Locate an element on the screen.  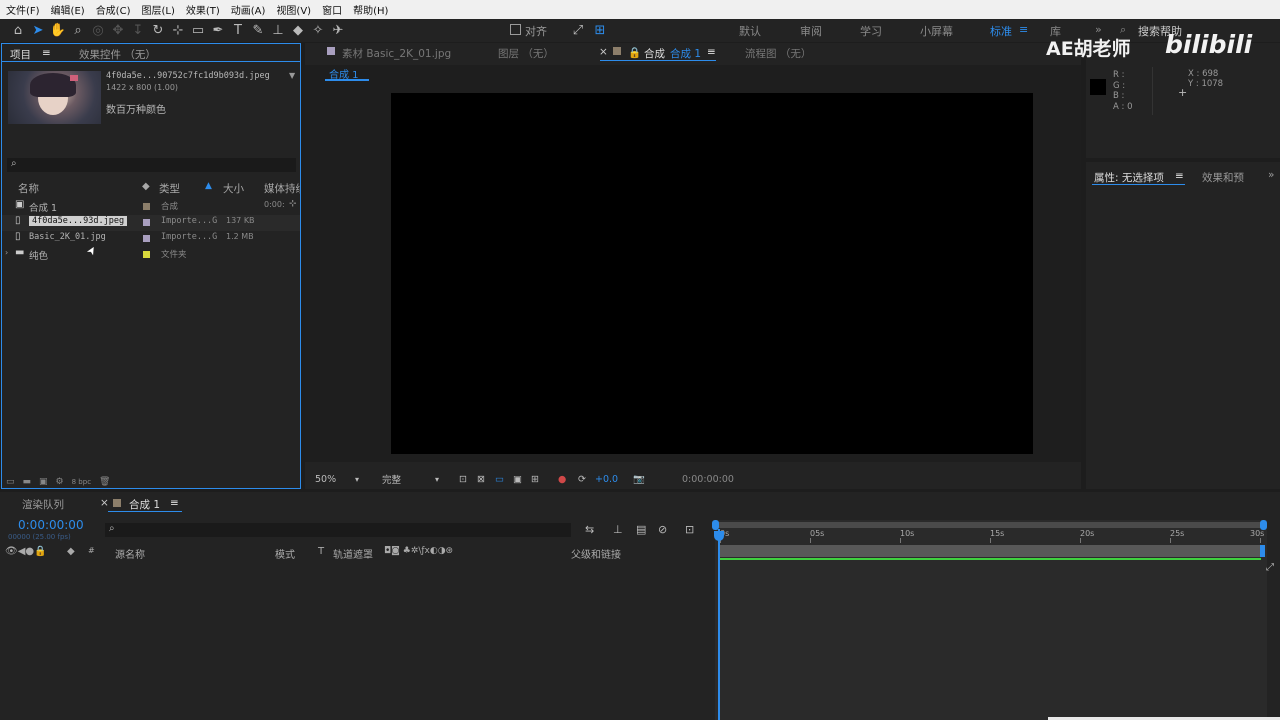
zoom-dropdown-arrow-icon: ▾ is located at coordinates (357, 479).